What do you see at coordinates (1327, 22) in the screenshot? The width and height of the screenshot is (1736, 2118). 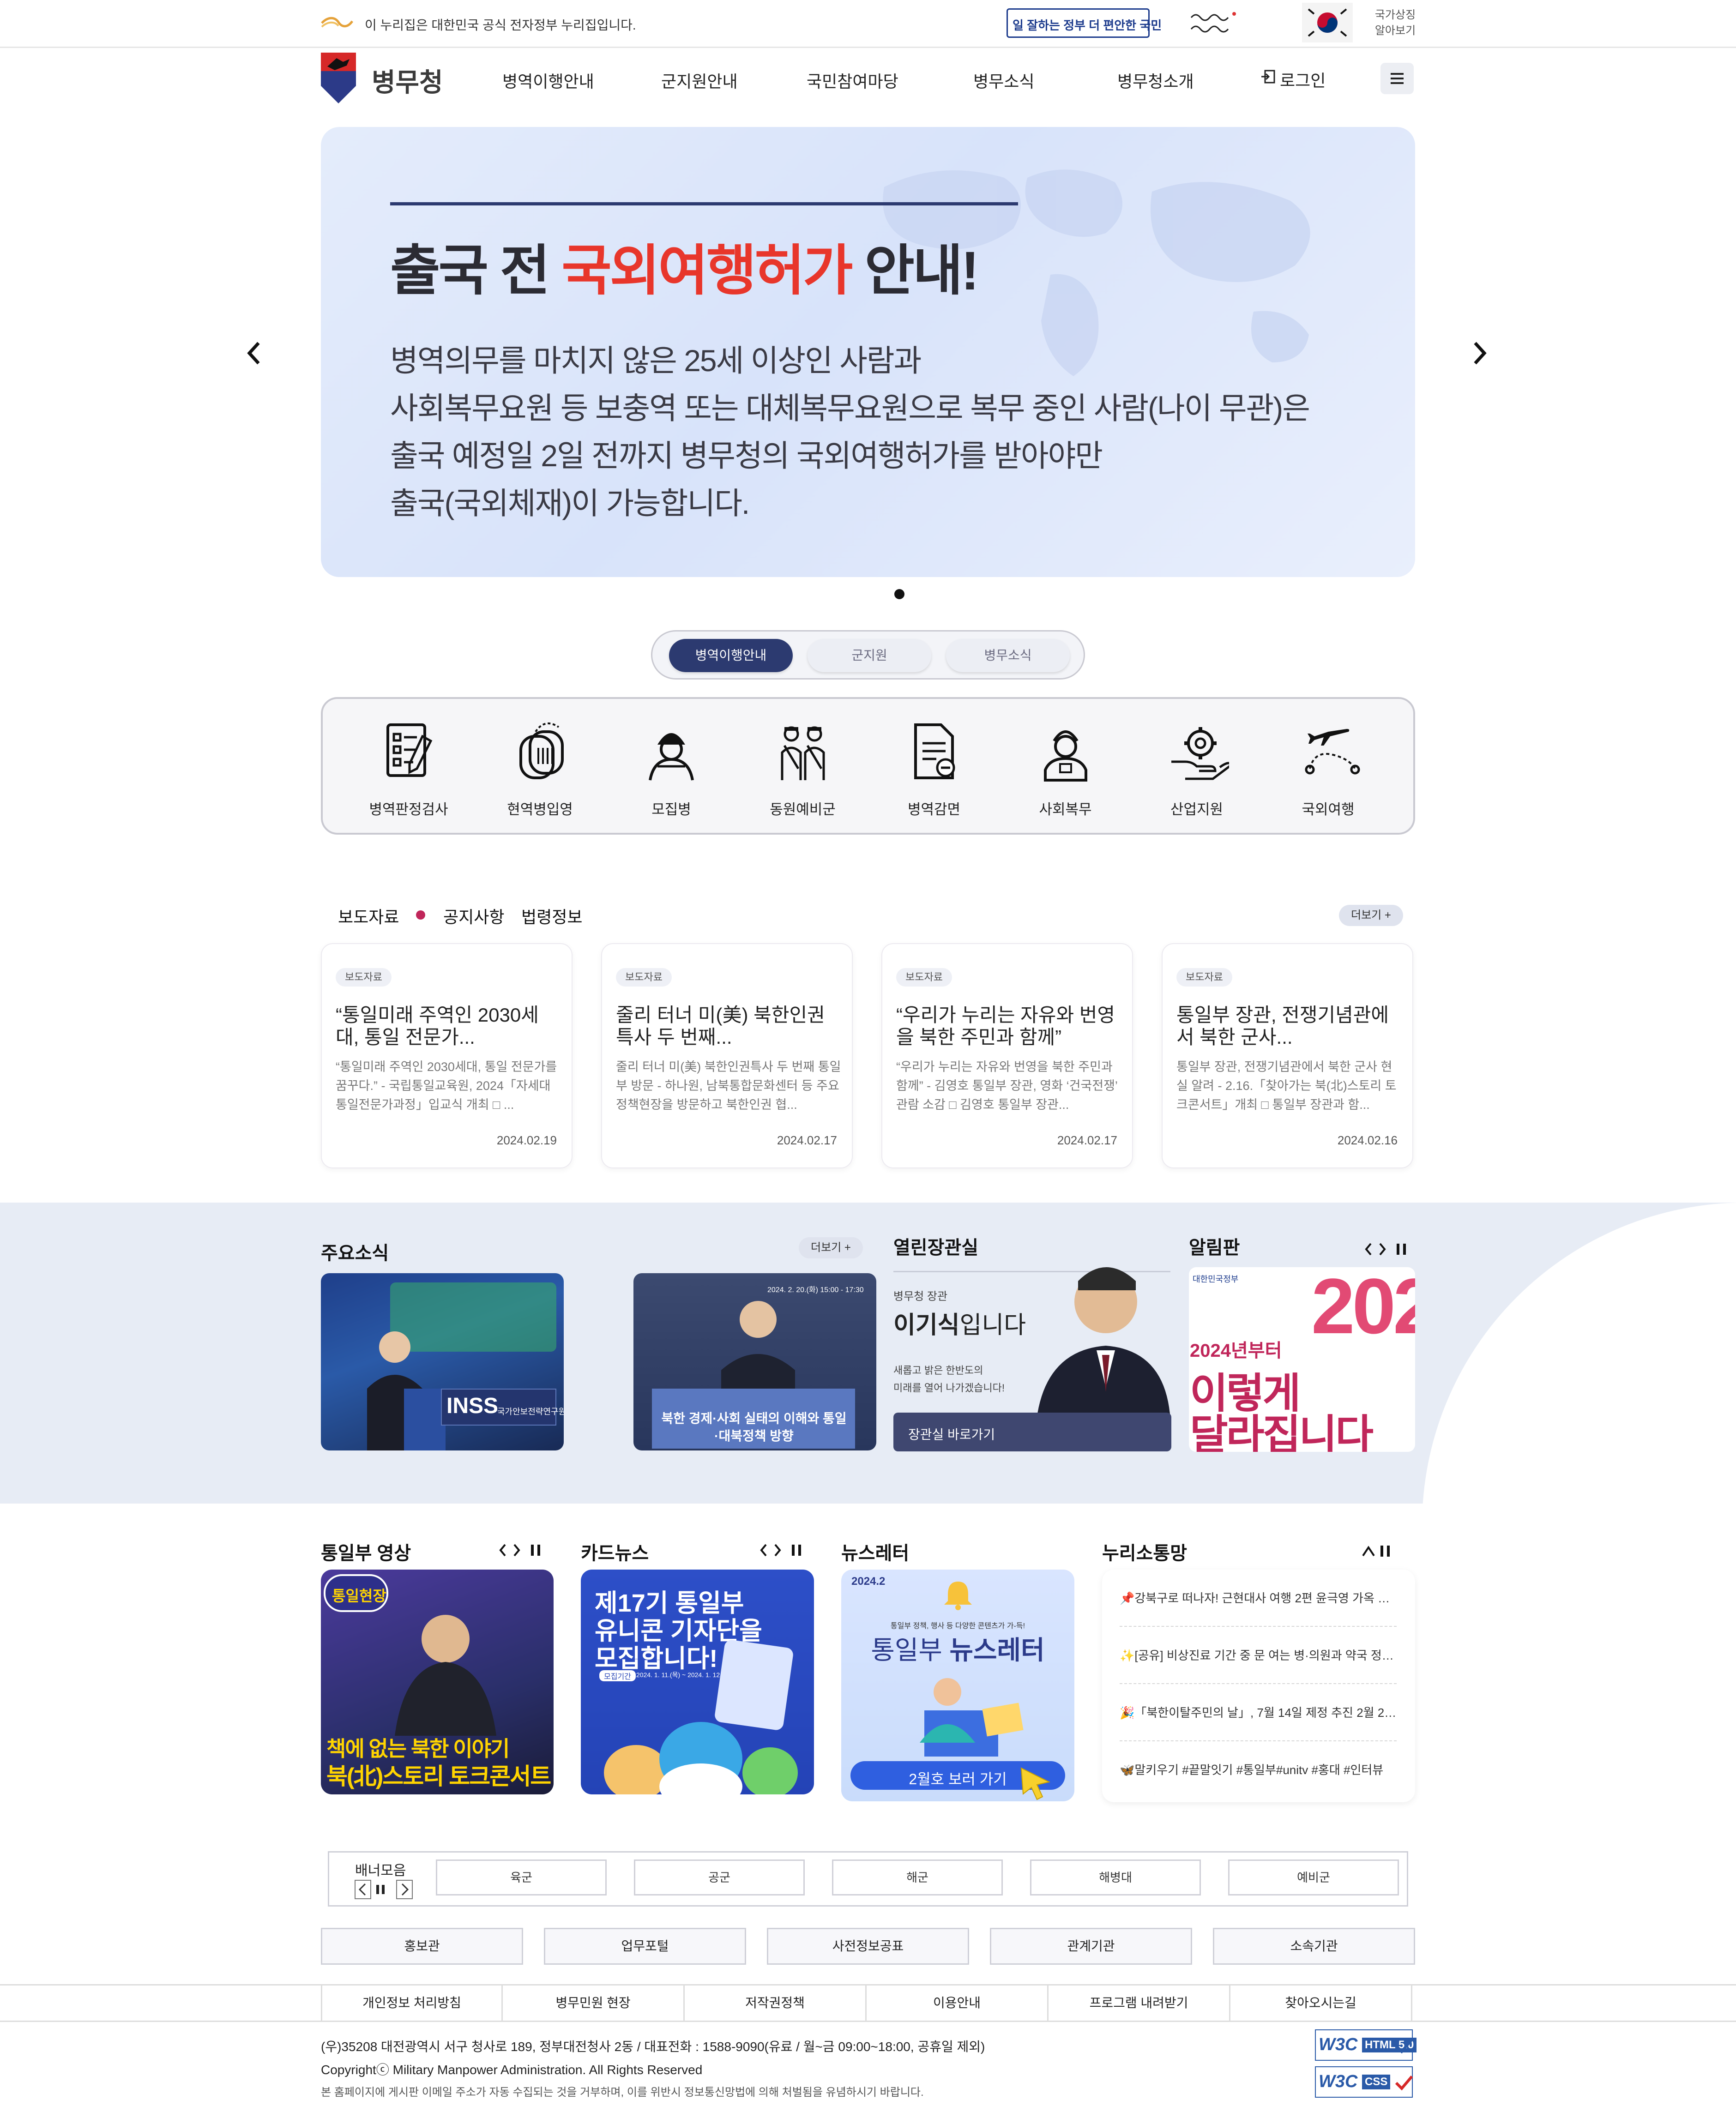 I see `taegukgi-icon` at bounding box center [1327, 22].